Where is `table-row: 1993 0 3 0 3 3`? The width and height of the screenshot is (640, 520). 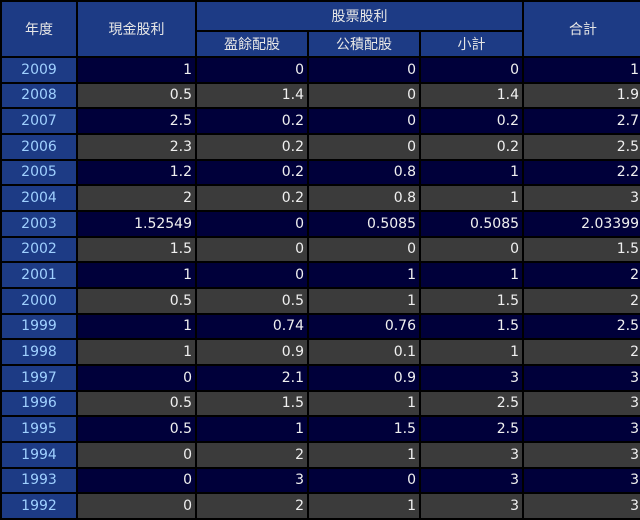 table-row: 1993 0 3 0 3 3 is located at coordinates (321, 480).